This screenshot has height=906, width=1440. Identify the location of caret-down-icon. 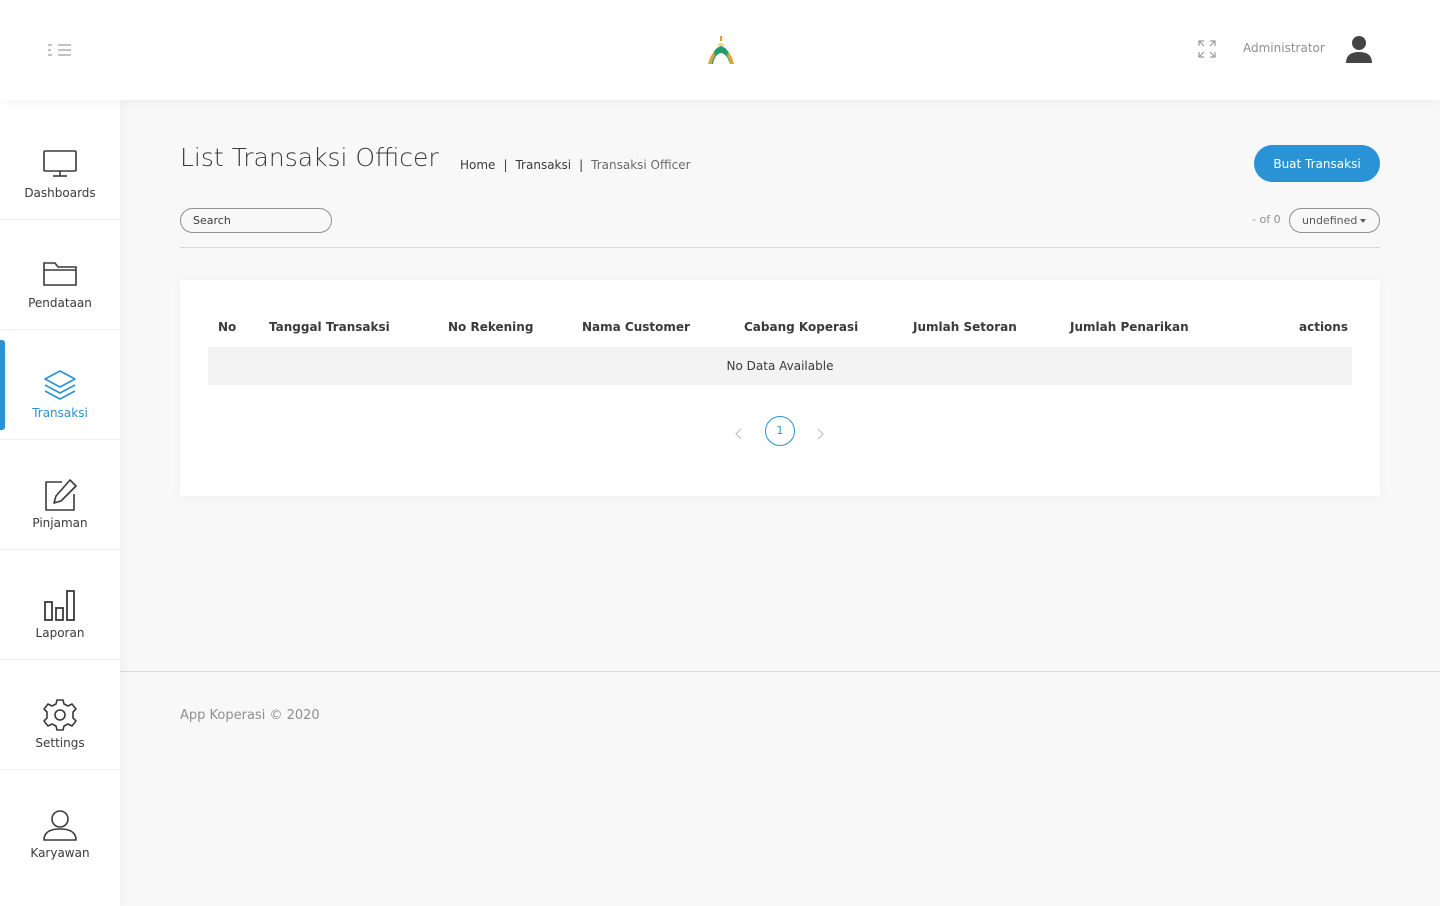
(1363, 221).